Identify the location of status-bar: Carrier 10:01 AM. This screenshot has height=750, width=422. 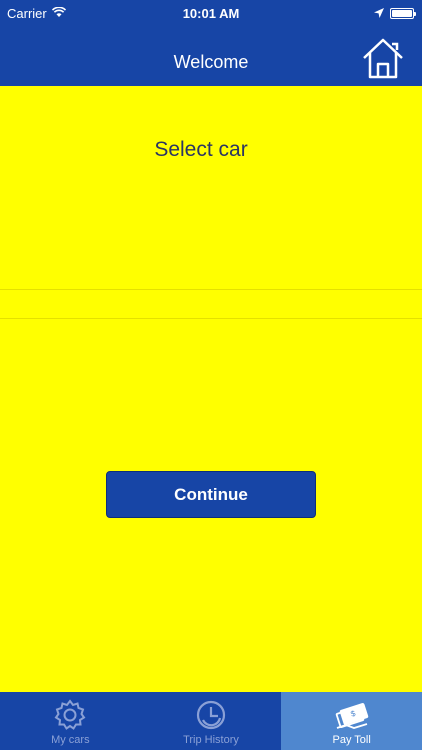
(211, 14).